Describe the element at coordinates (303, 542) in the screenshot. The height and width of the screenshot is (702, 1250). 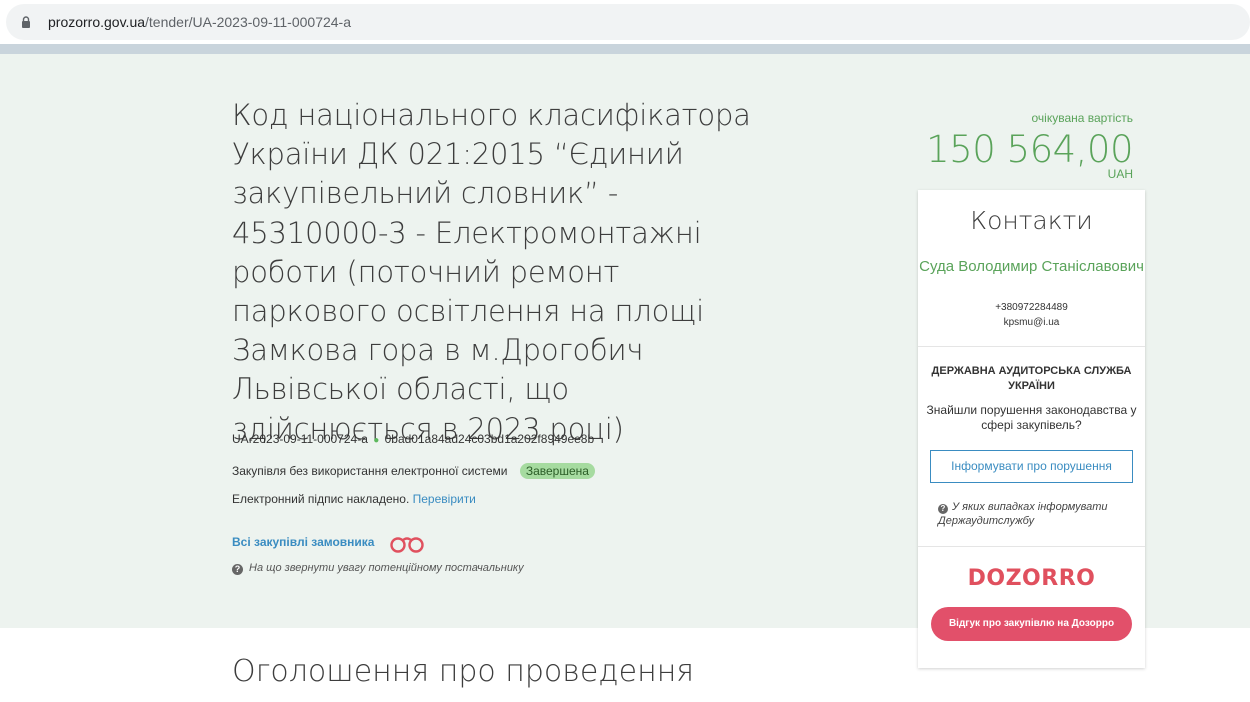
I see `all-purchases-link: Всі закупівлі замовника` at that location.